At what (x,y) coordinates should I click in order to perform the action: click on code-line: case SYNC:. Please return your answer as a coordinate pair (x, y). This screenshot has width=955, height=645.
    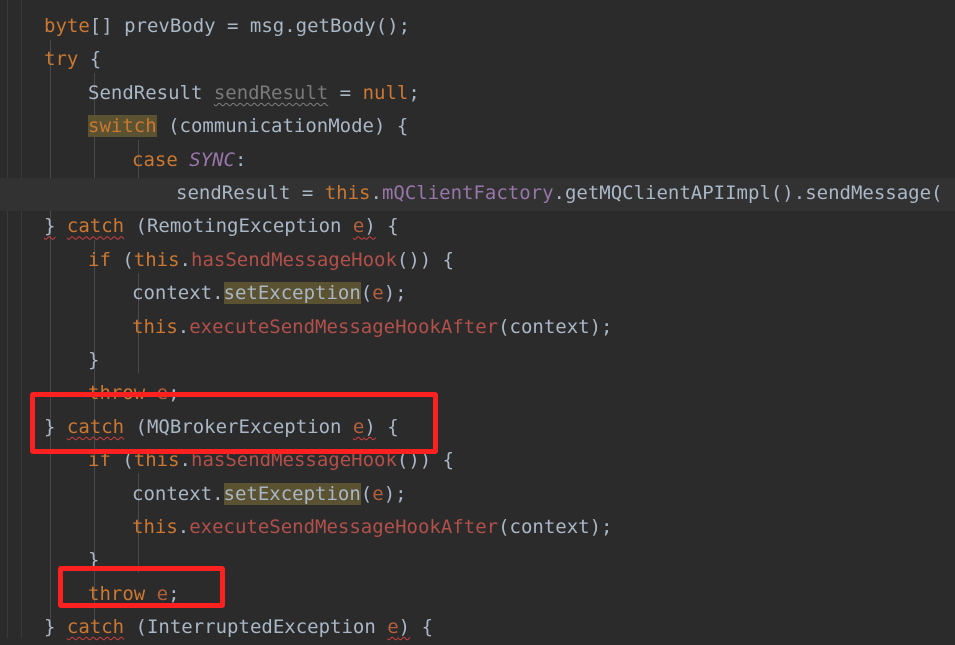
    Looking at the image, I should click on (477, 160).